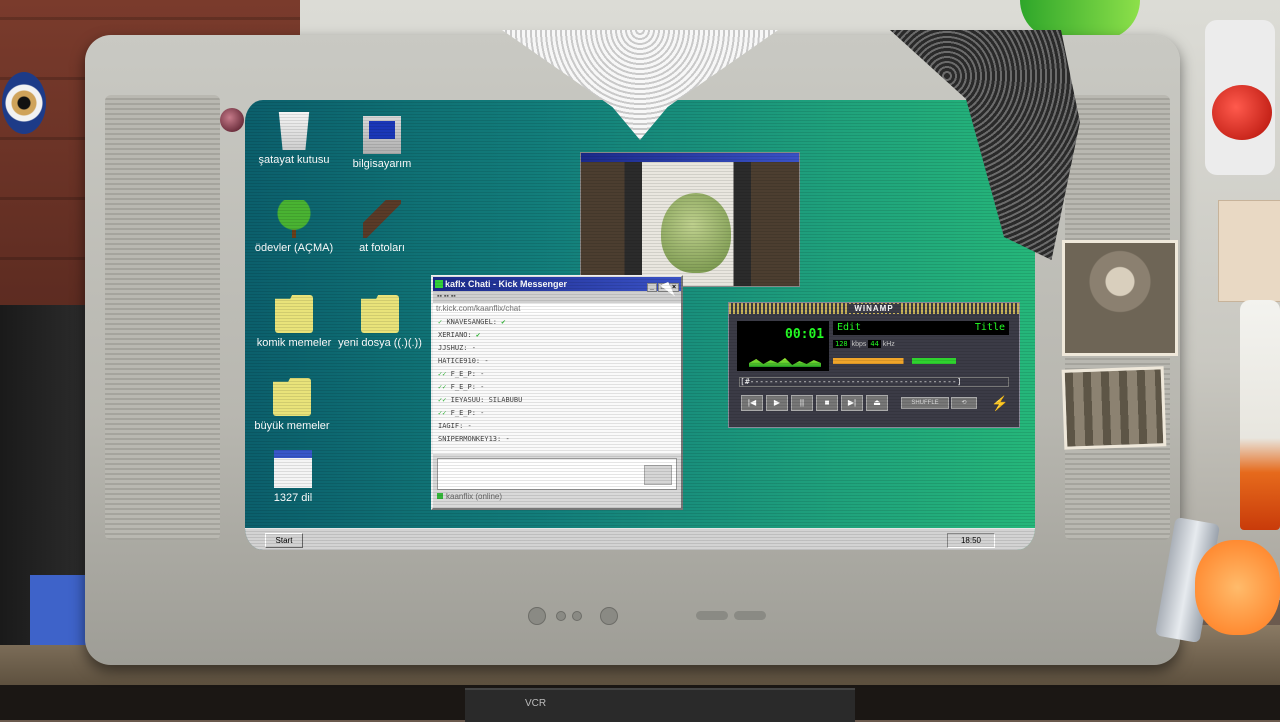 Image resolution: width=1280 pixels, height=722 pixels. What do you see at coordinates (783, 346) in the screenshot?
I see `winamp-display: 00:01` at bounding box center [783, 346].